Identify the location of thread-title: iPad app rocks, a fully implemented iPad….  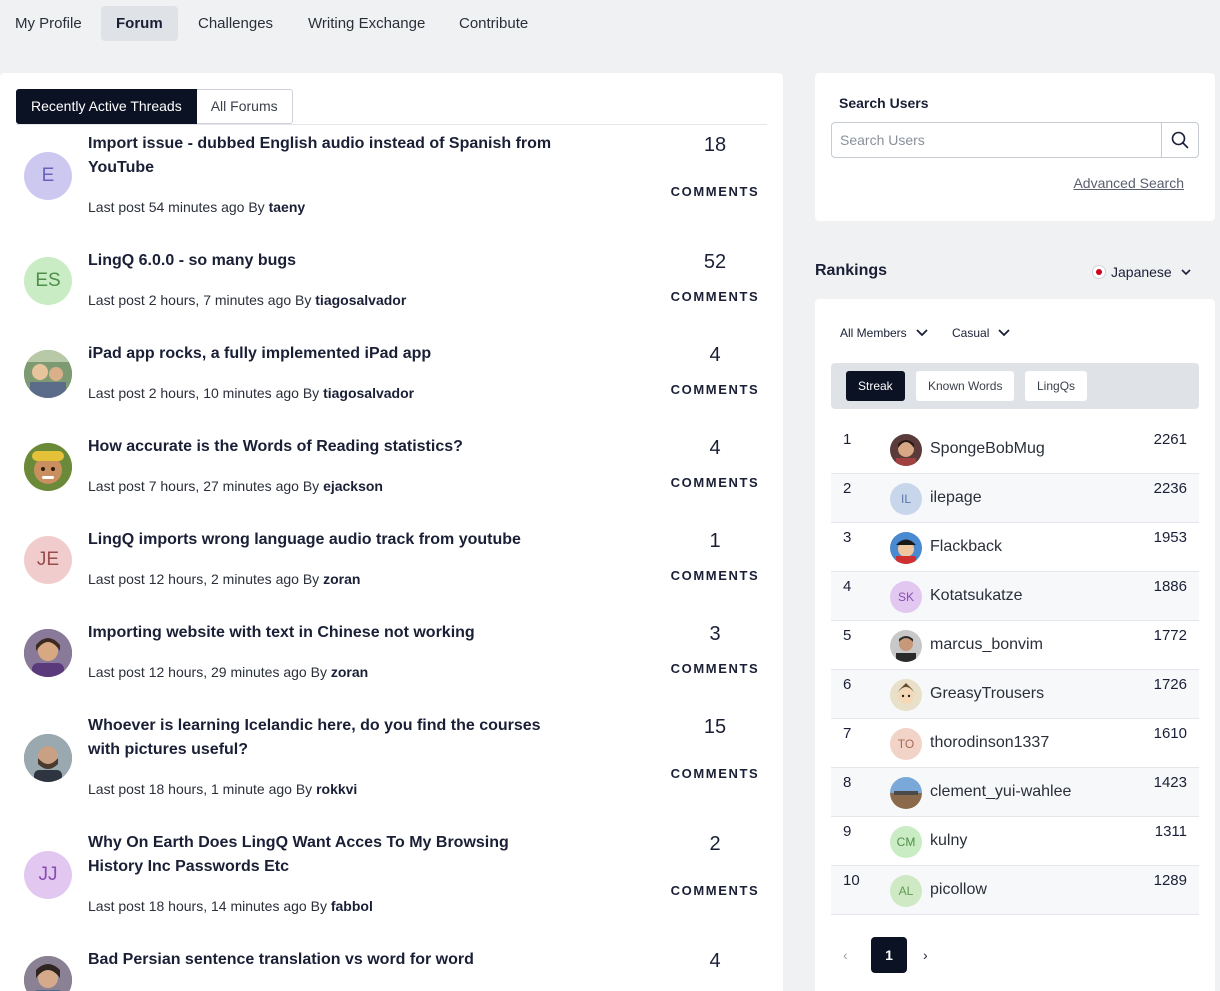
(328, 354).